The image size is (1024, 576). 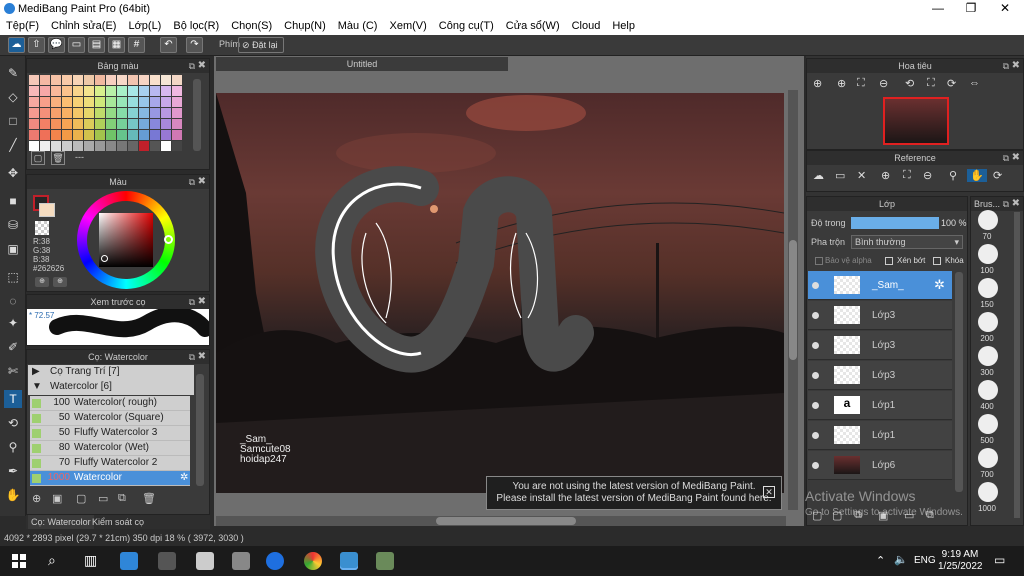 What do you see at coordinates (56, 45) in the screenshot?
I see `chat-icon: 💬` at bounding box center [56, 45].